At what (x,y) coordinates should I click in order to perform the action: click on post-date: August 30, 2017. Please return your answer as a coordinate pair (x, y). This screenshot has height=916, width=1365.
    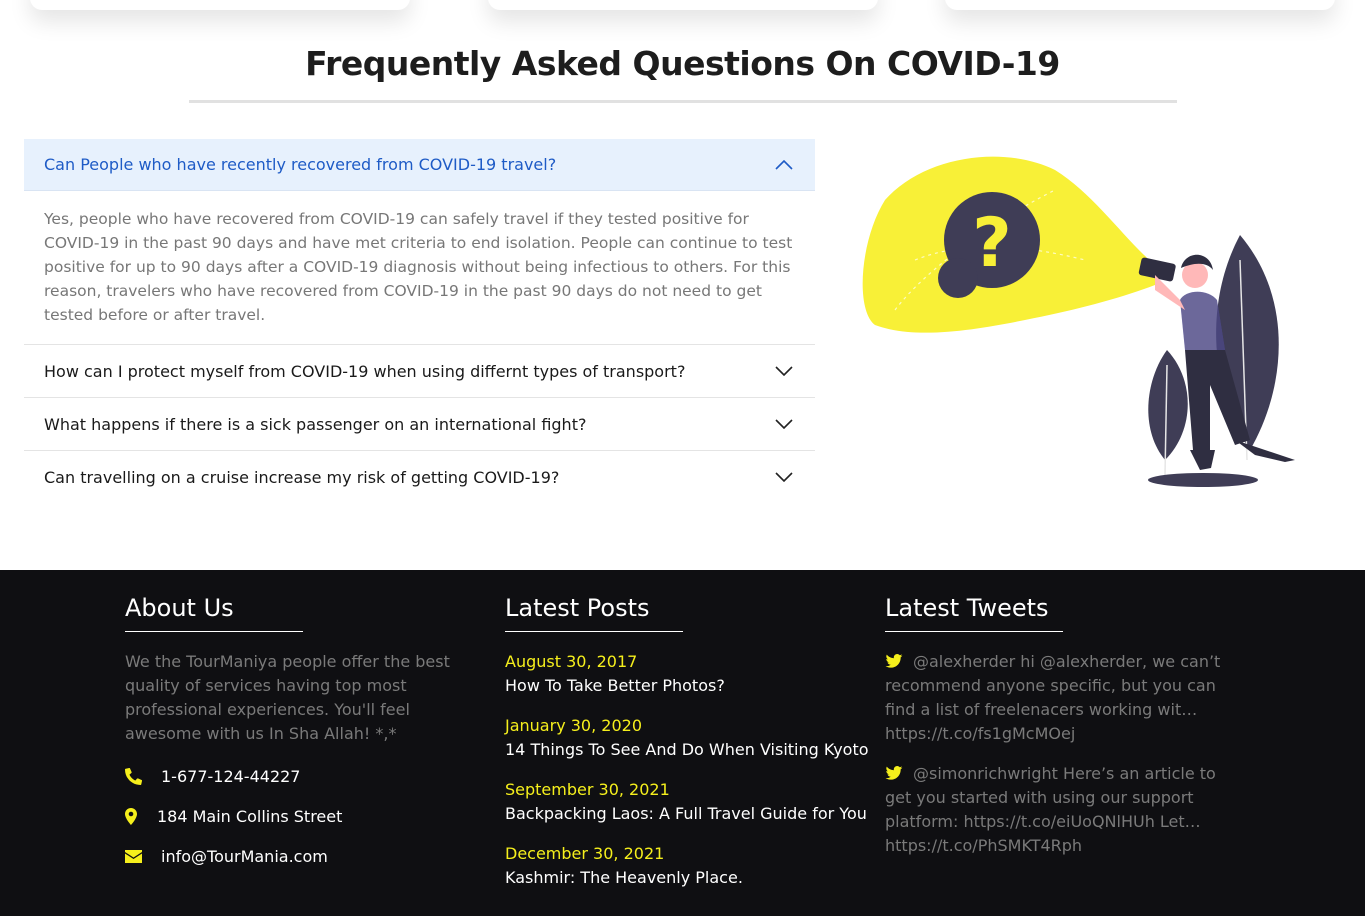
    Looking at the image, I should click on (571, 661).